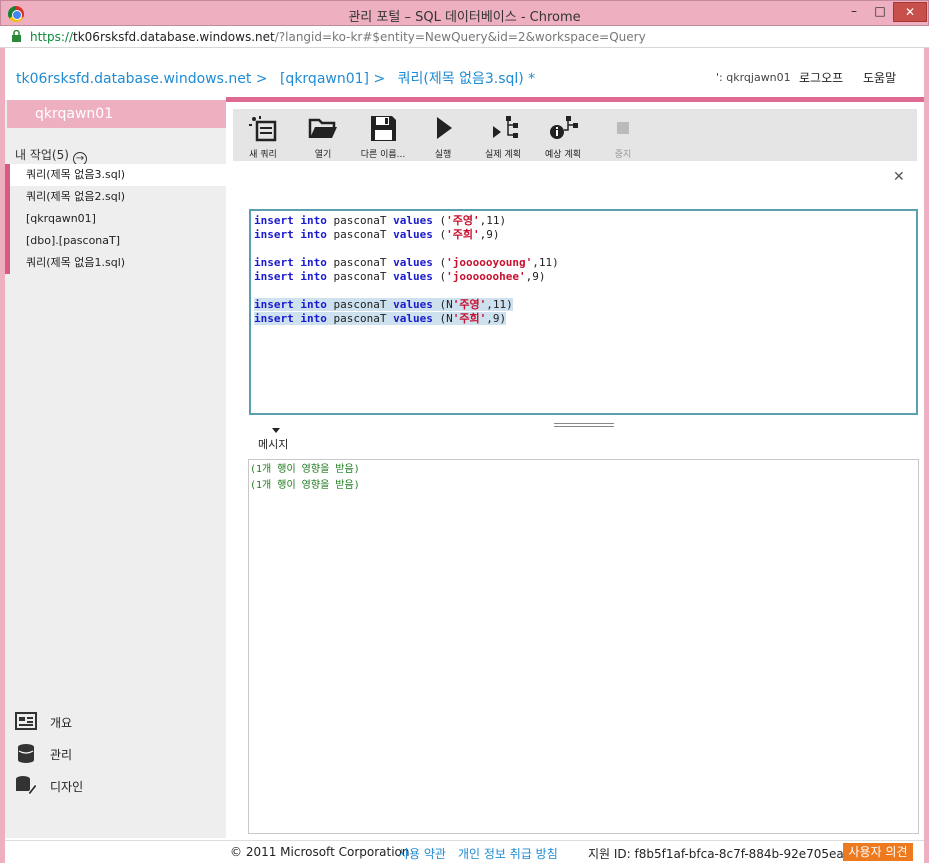  What do you see at coordinates (377, 234) in the screenshot?
I see `code-line: insert into pasconaT values ('주희',9)` at bounding box center [377, 234].